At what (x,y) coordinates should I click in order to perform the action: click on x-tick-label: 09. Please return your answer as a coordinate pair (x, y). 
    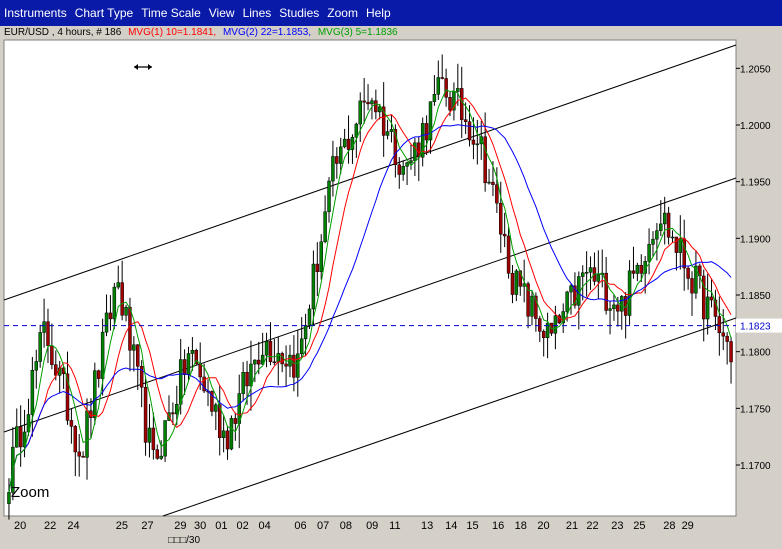
    Looking at the image, I should click on (372, 526).